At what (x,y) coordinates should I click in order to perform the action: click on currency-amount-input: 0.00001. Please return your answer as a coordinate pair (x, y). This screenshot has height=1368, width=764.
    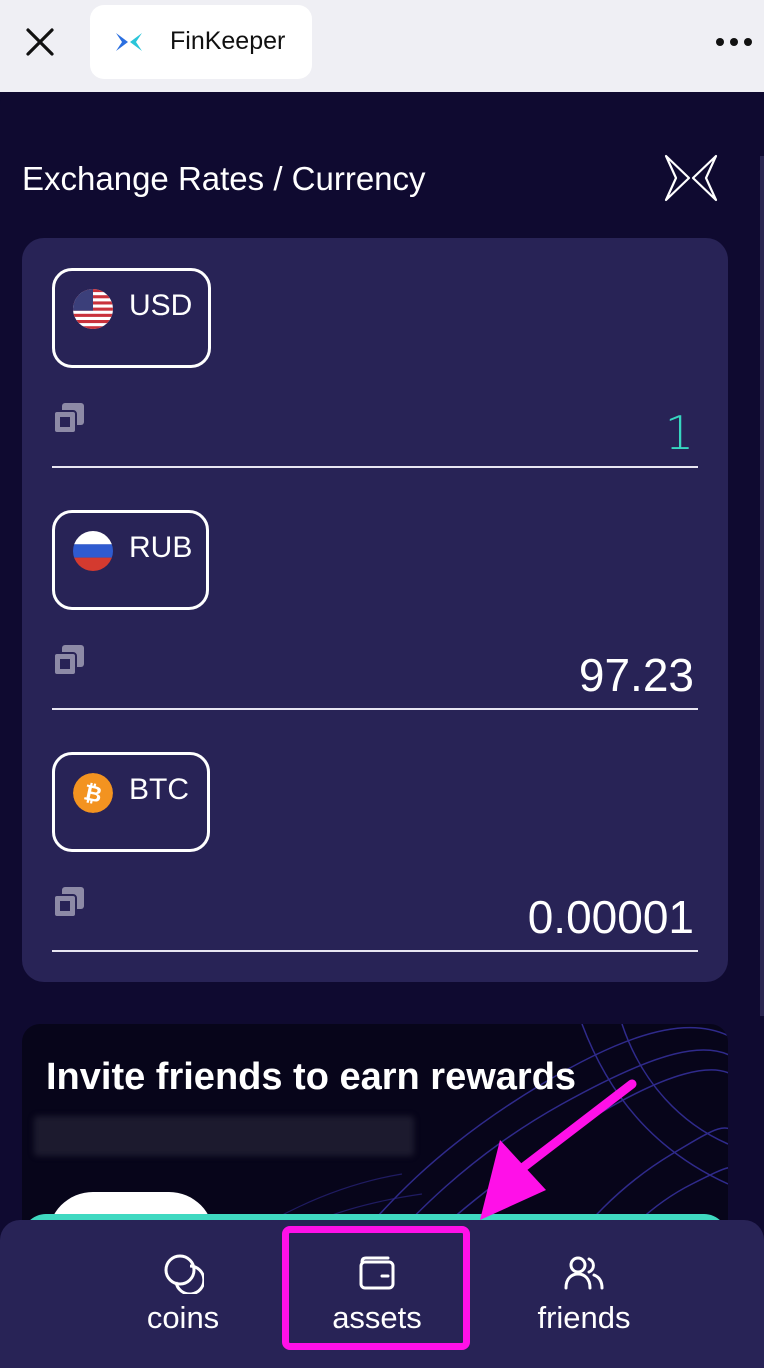
    Looking at the image, I should click on (611, 917).